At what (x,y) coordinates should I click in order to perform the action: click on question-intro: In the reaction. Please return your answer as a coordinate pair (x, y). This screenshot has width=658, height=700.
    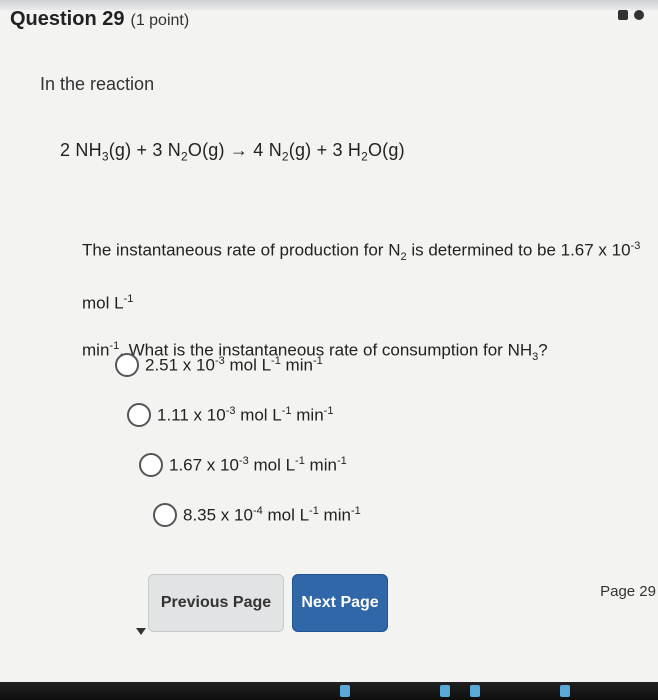
    Looking at the image, I should click on (97, 84).